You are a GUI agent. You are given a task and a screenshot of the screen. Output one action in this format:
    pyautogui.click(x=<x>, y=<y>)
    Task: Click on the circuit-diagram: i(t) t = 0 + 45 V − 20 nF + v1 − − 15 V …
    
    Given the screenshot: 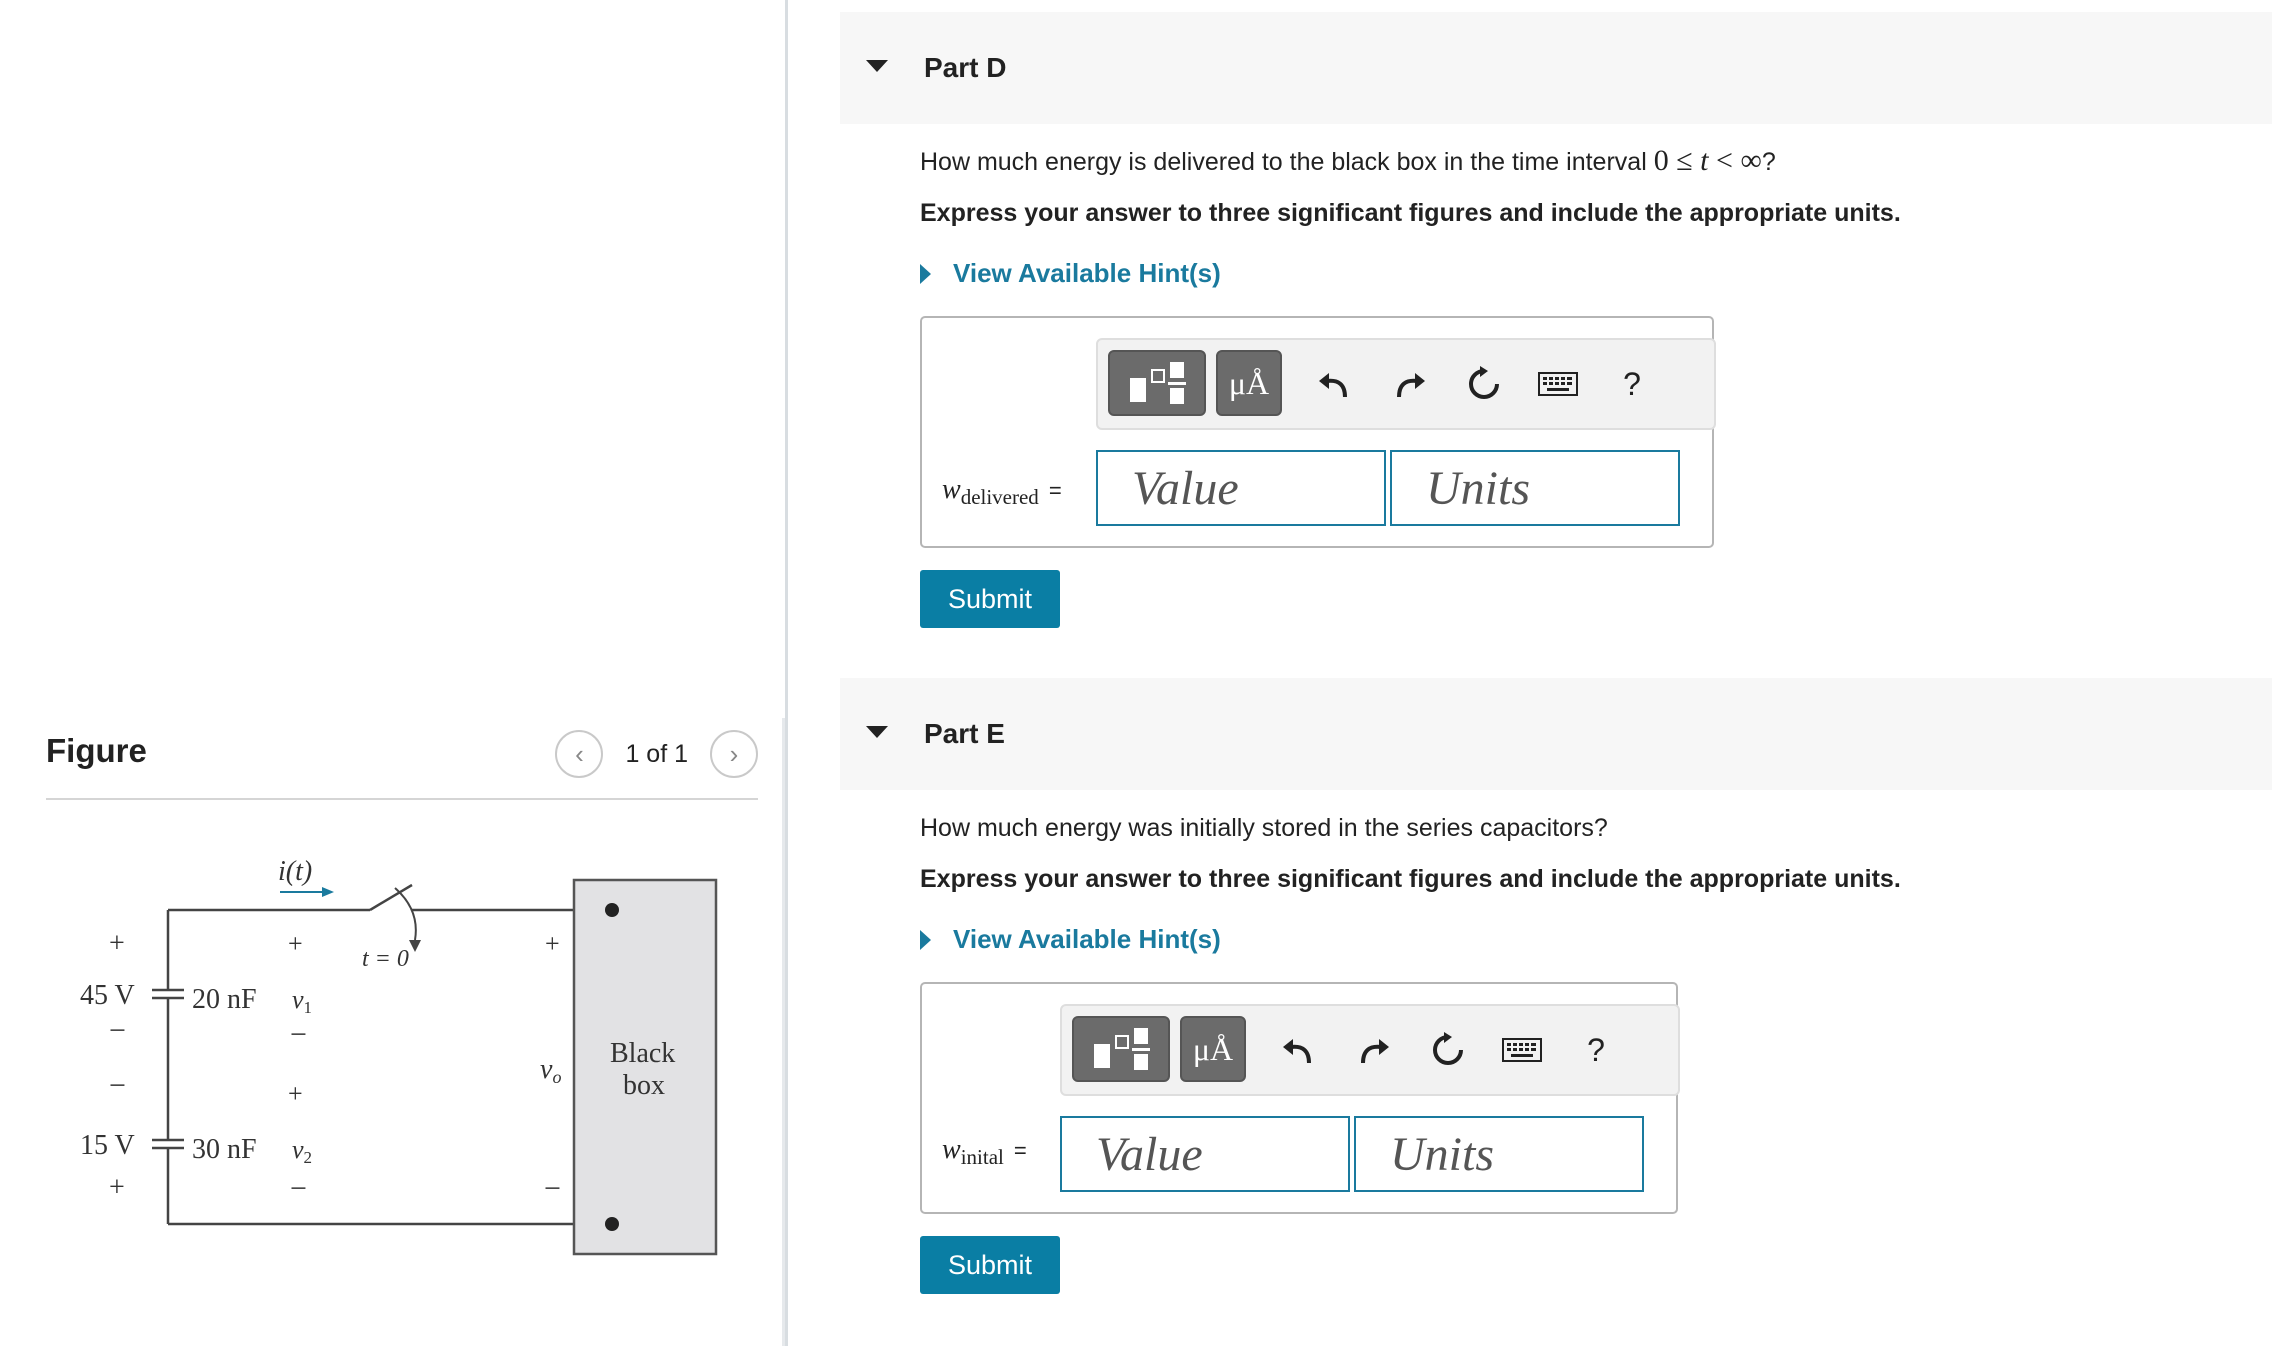 What is the action you would take?
    pyautogui.click(x=399, y=1056)
    